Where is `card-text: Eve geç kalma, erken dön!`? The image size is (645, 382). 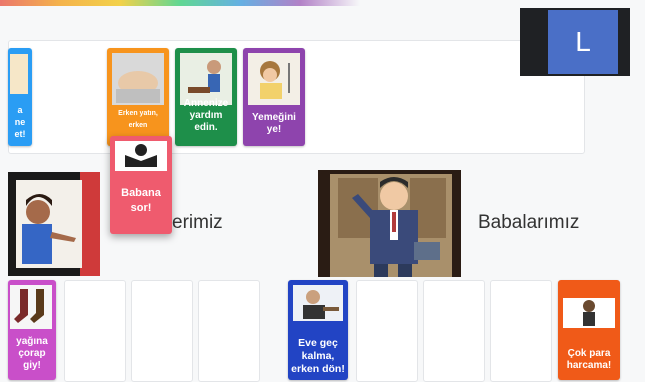 card-text: Eve geç kalma, erken dön! is located at coordinates (318, 356).